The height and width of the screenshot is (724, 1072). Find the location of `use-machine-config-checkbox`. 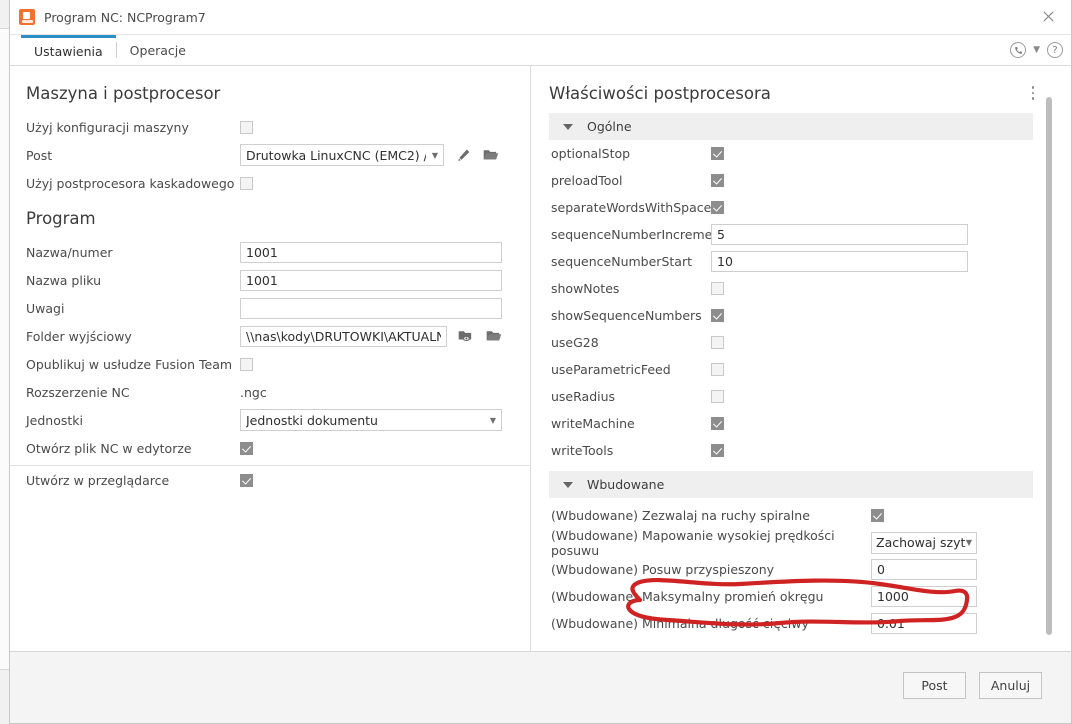

use-machine-config-checkbox is located at coordinates (246, 127).